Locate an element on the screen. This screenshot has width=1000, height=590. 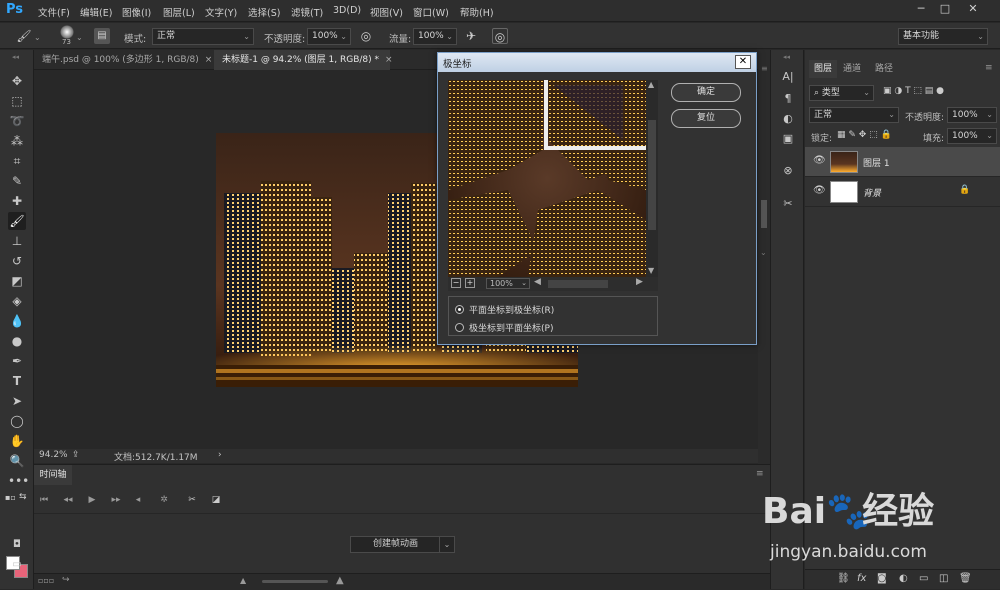
menu-select: 选择(S) is located at coordinates (264, 12).